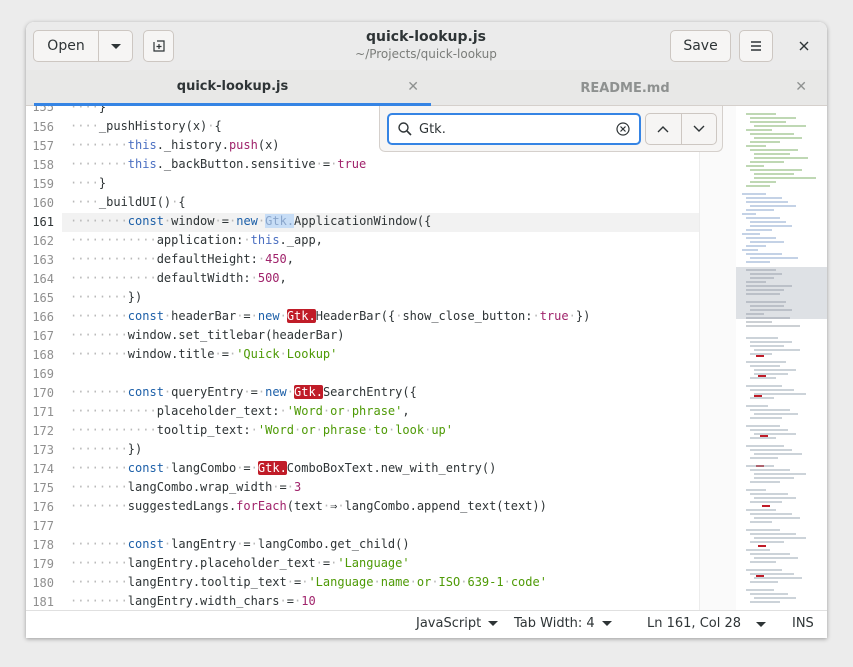 This screenshot has width=853, height=667. What do you see at coordinates (43, 488) in the screenshot?
I see `line-number: 175` at bounding box center [43, 488].